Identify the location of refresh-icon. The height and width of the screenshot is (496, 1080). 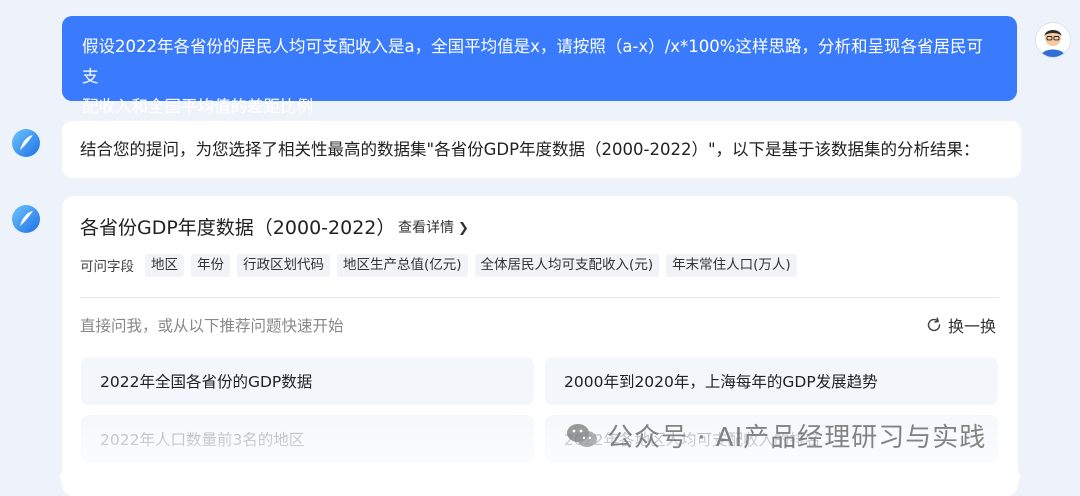
(934, 324).